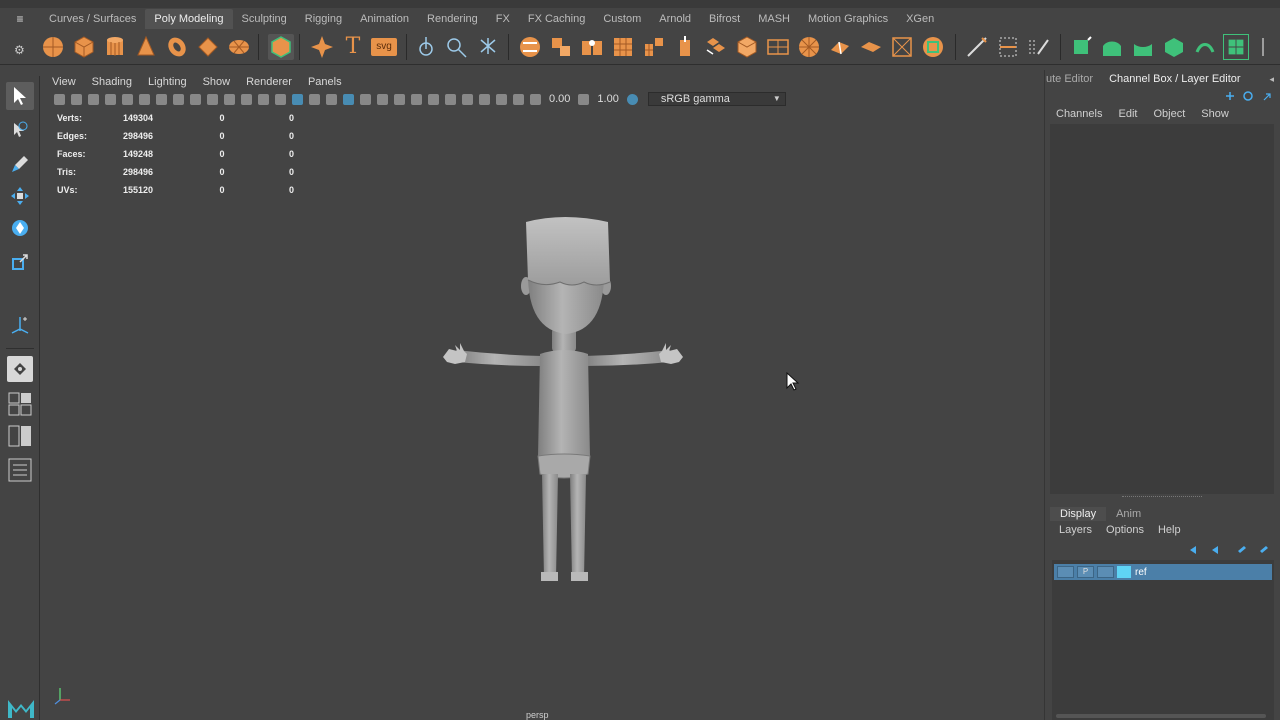 Image resolution: width=1280 pixels, height=720 pixels. Describe the element at coordinates (20, 436) in the screenshot. I see `two-view-layout-icon` at that location.